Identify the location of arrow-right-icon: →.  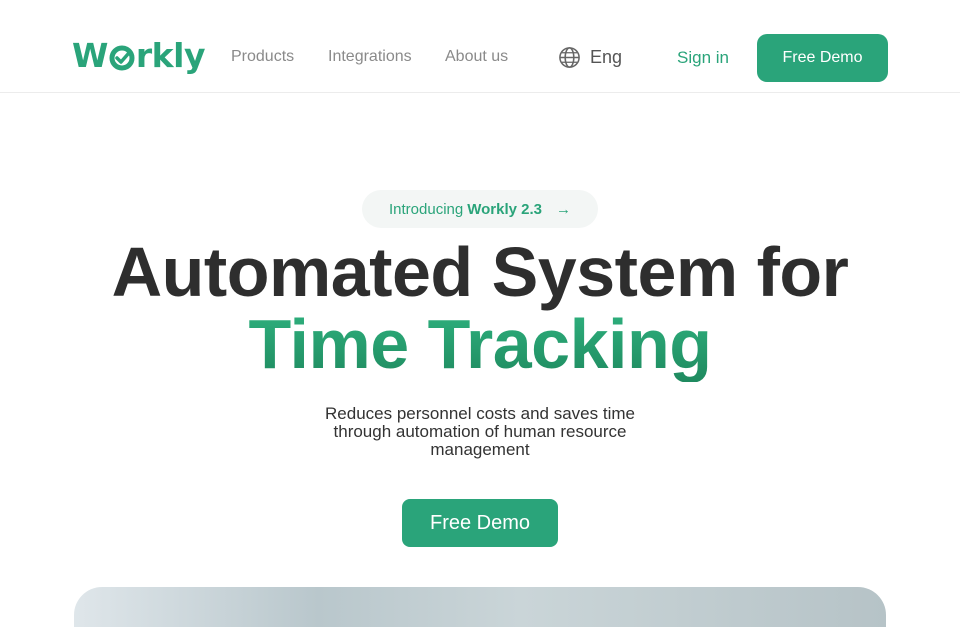
(563, 209).